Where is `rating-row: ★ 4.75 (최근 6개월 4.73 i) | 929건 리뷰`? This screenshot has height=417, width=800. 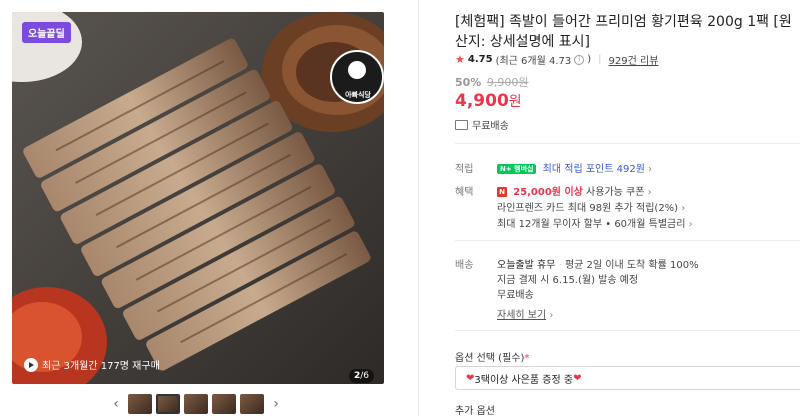
rating-row: ★ 4.75 (최근 6개월 4.73 i) | 929건 리뷰 is located at coordinates (556, 59).